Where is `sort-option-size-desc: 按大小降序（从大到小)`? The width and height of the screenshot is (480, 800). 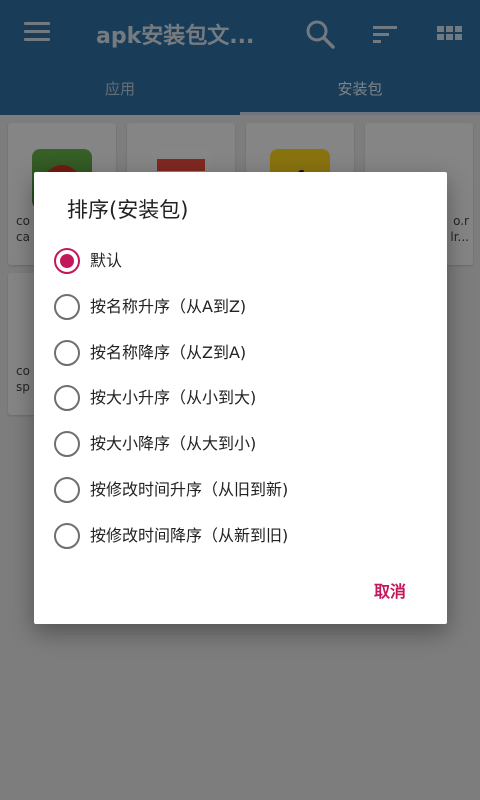 sort-option-size-desc: 按大小降序（从大到小) is located at coordinates (244, 443).